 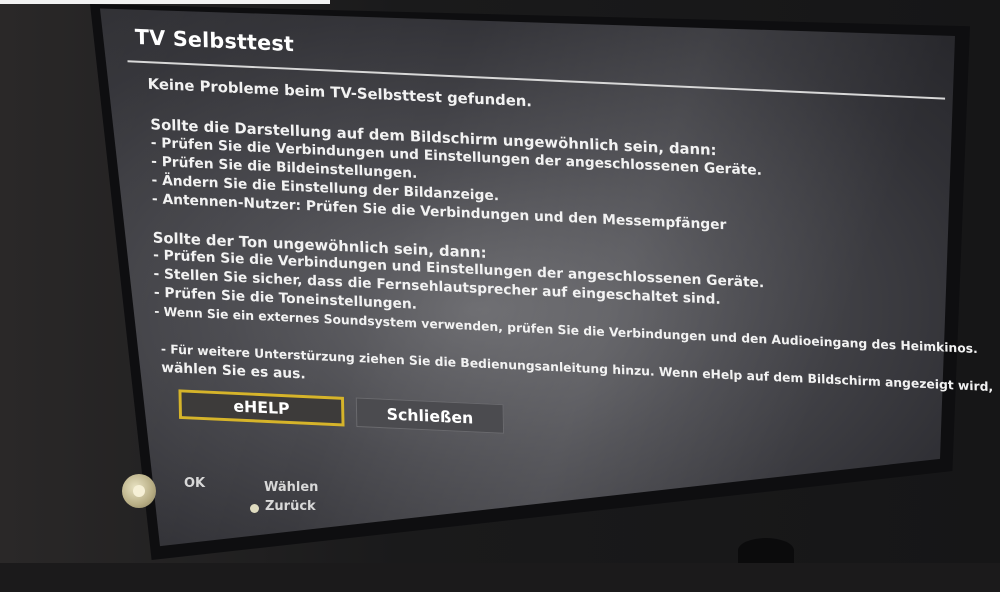 What do you see at coordinates (165, 2) in the screenshot?
I see `light-glare` at bounding box center [165, 2].